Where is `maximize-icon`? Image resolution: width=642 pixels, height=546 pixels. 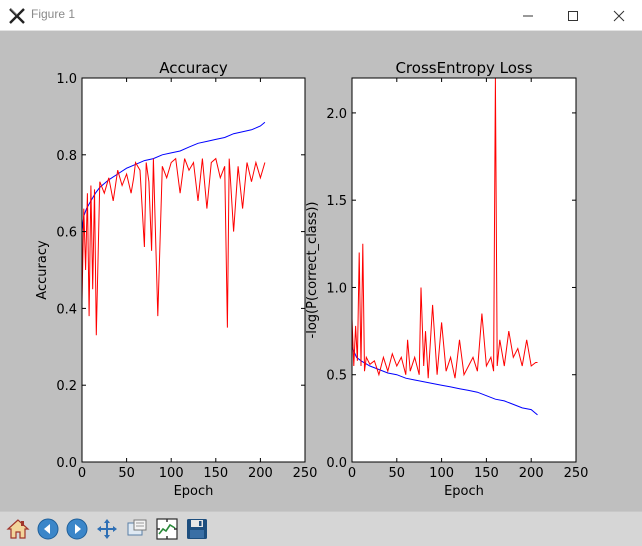
maximize-icon is located at coordinates (573, 15).